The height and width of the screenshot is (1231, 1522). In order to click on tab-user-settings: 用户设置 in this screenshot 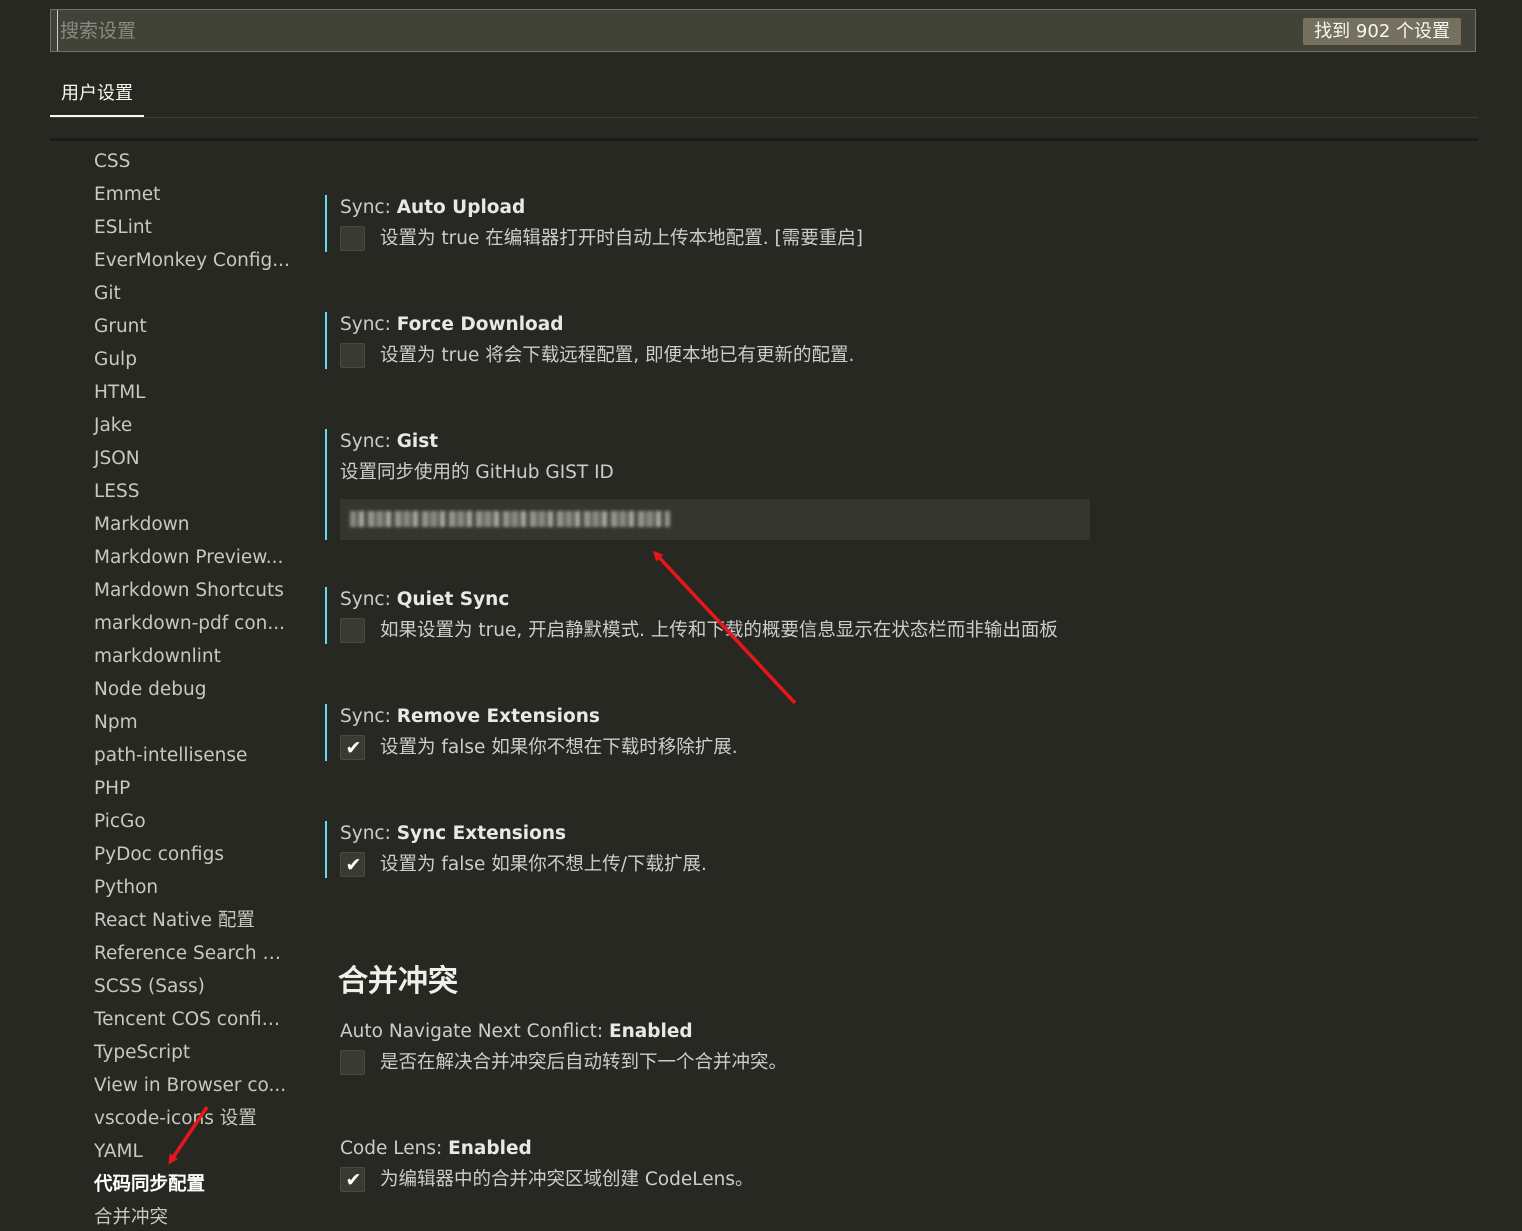, I will do `click(97, 96)`.